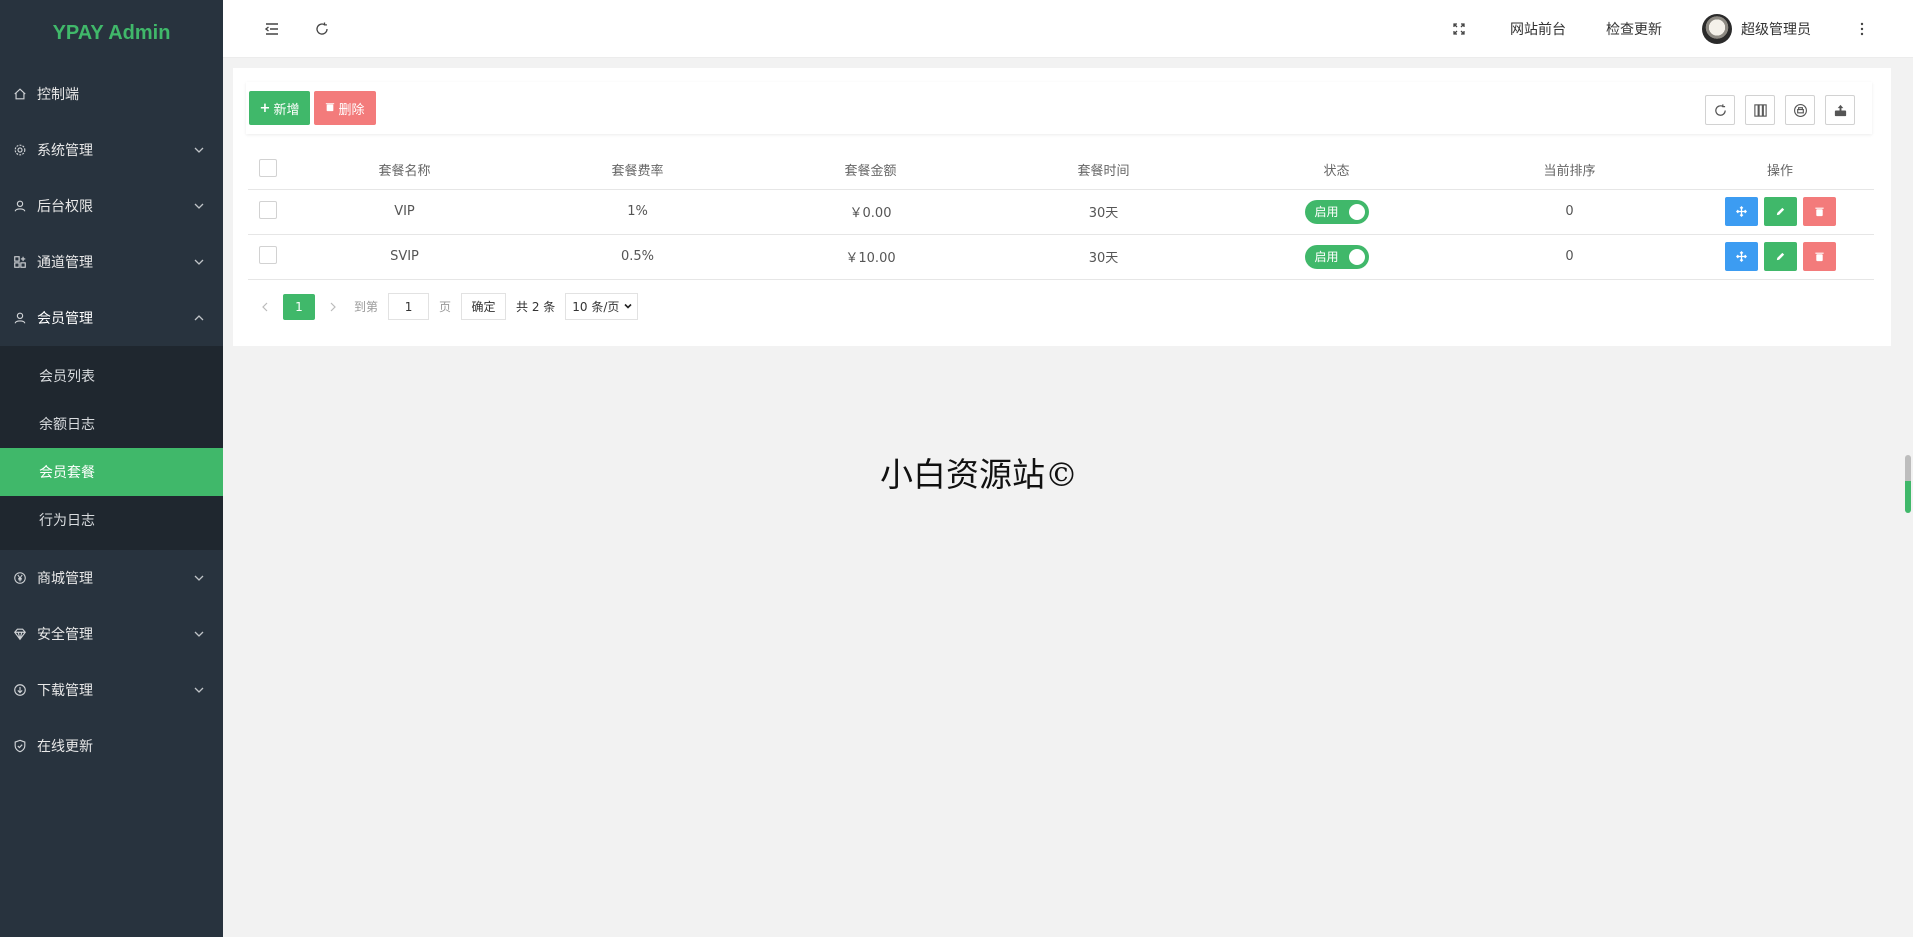 The height and width of the screenshot is (937, 1913). Describe the element at coordinates (330, 108) in the screenshot. I see `trash-icon` at that location.